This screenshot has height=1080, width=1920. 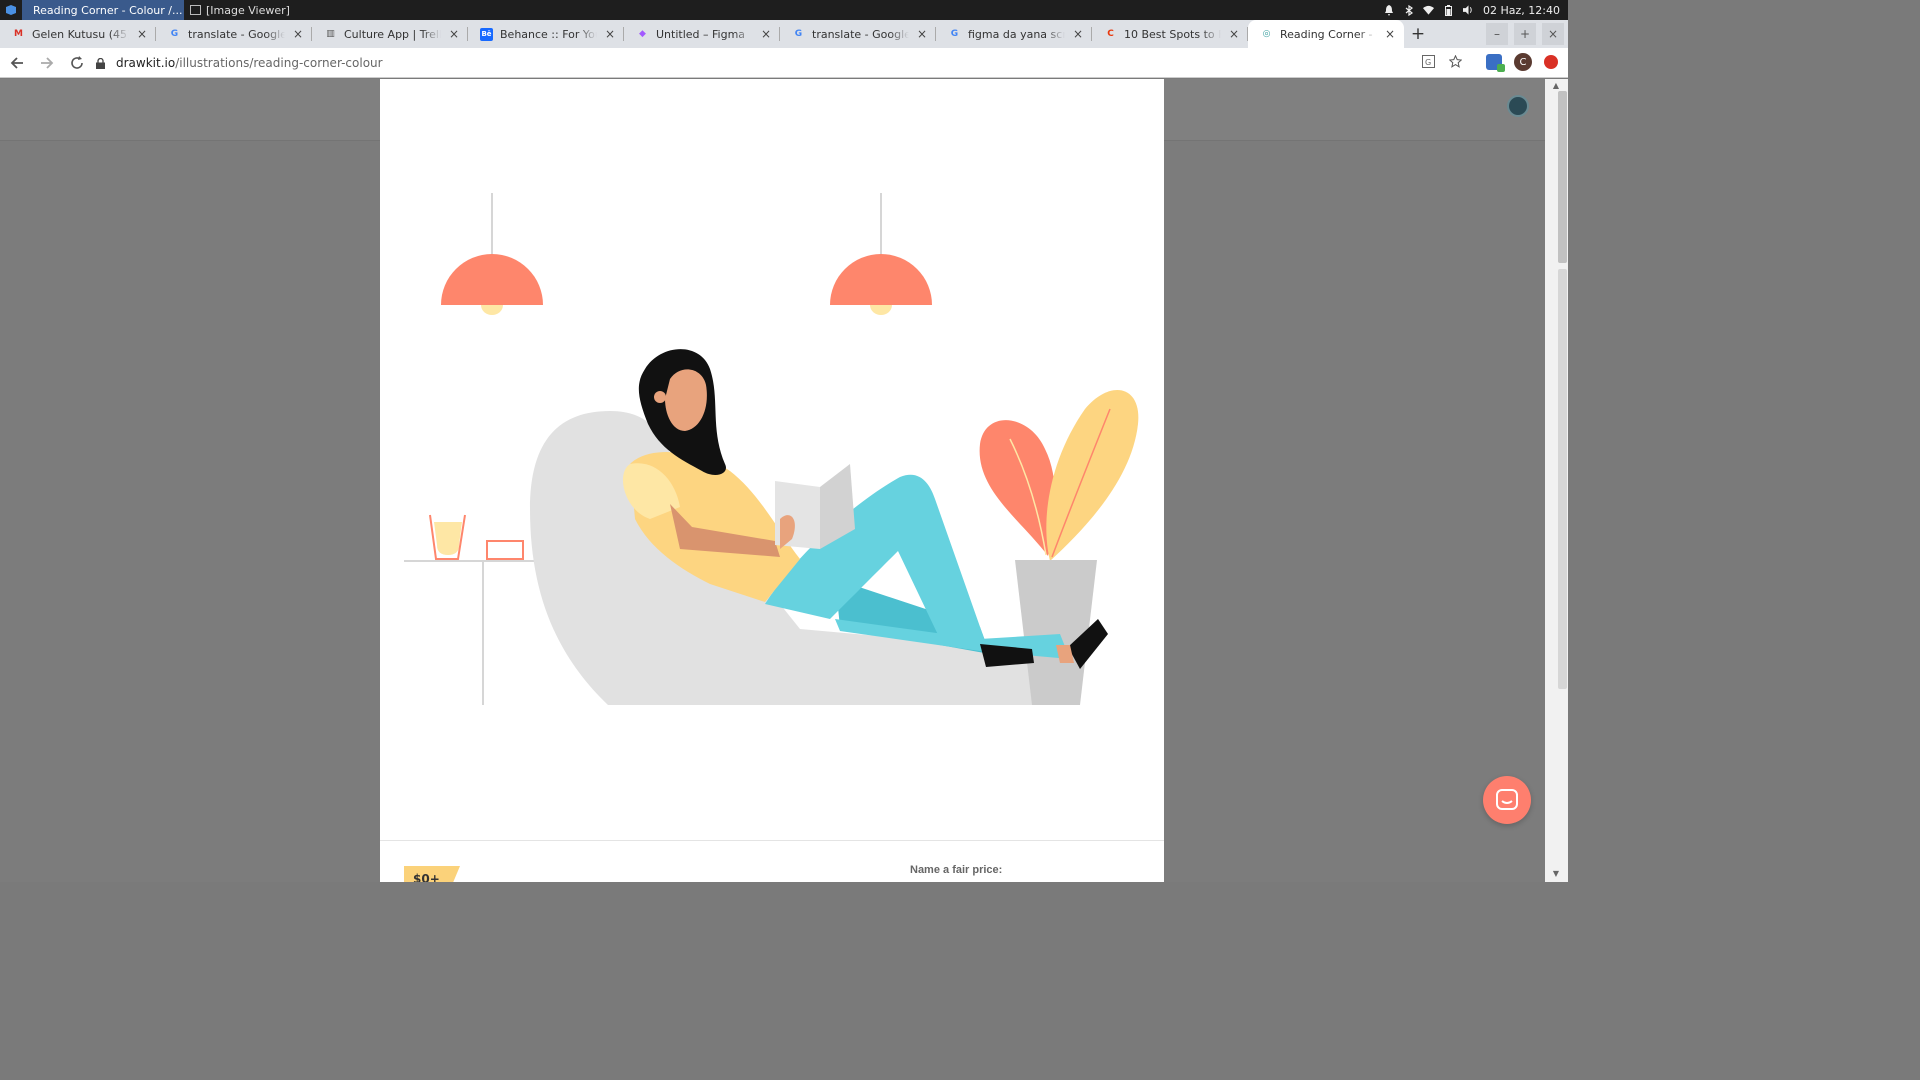 I want to click on tab-title: Behance :: For You, so click(x=548, y=34).